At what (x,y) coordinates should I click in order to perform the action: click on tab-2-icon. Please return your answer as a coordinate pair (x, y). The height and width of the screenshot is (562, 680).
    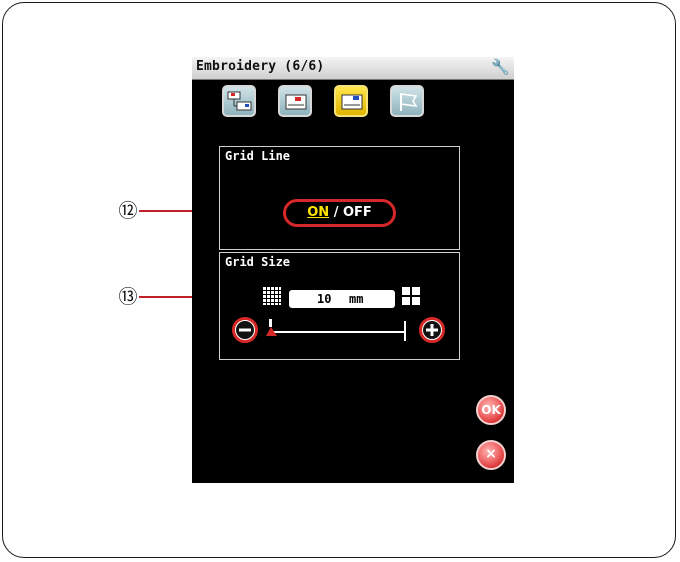
    Looking at the image, I should click on (296, 102).